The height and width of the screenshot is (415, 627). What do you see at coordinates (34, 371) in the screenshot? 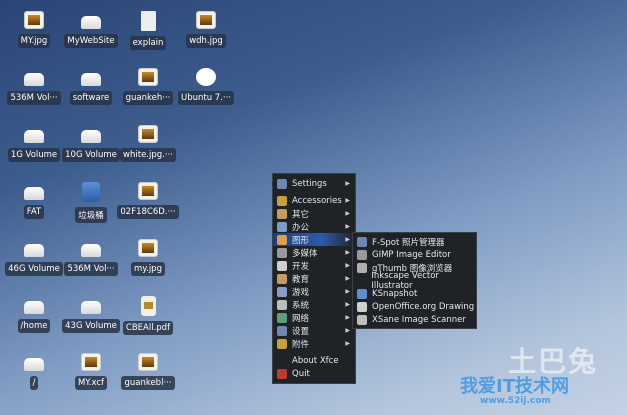
I see `desktop-icon: /` at bounding box center [34, 371].